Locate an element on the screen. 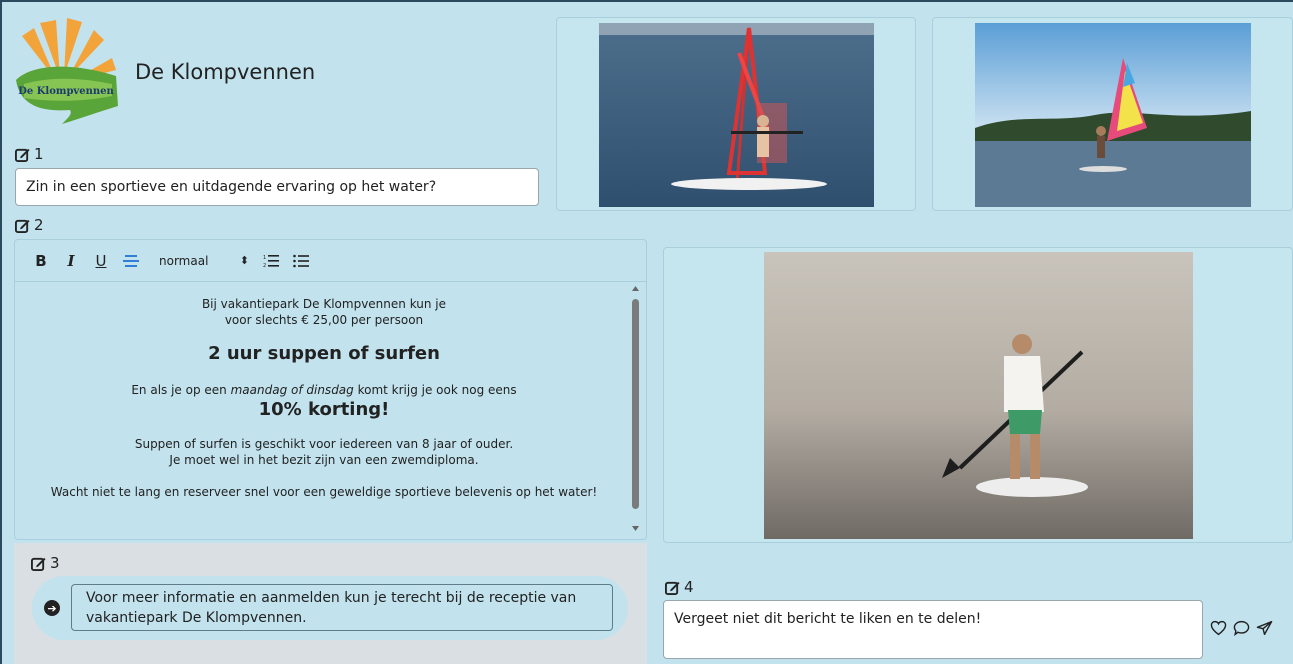 This screenshot has height=664, width=1293. heart-icon is located at coordinates (1218, 628).